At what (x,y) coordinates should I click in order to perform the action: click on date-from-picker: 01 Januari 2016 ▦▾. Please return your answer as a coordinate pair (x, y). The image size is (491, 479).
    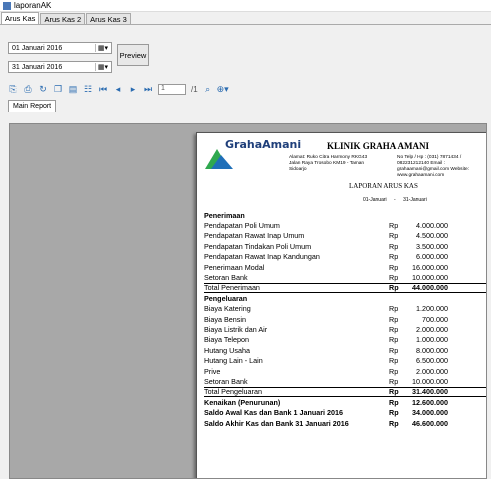
    Looking at the image, I should click on (60, 48).